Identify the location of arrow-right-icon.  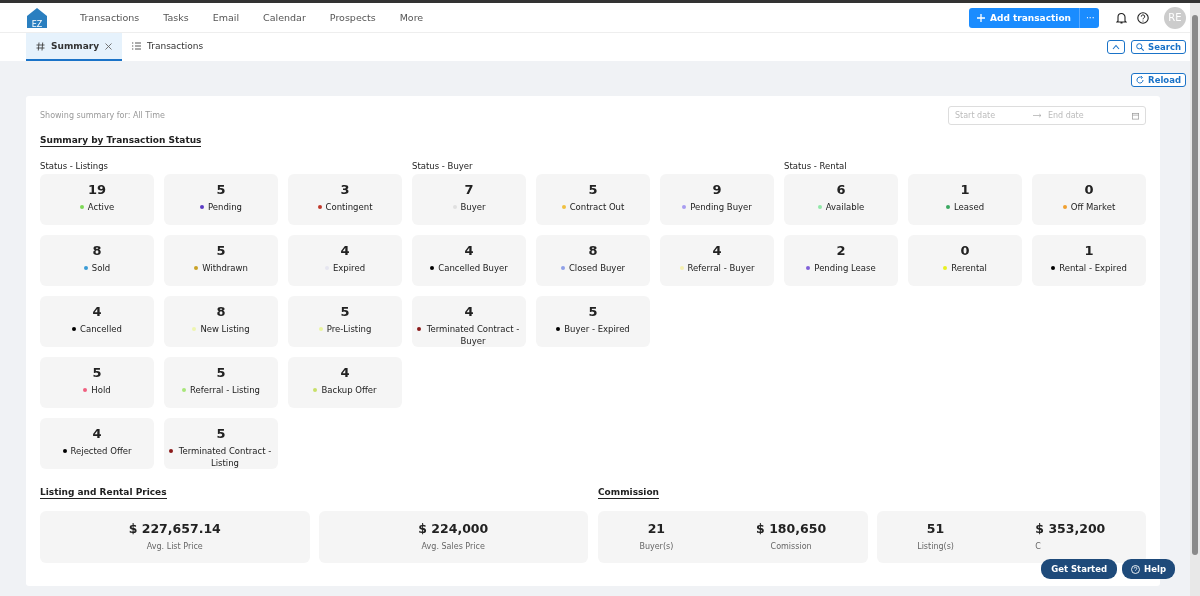
(1037, 115).